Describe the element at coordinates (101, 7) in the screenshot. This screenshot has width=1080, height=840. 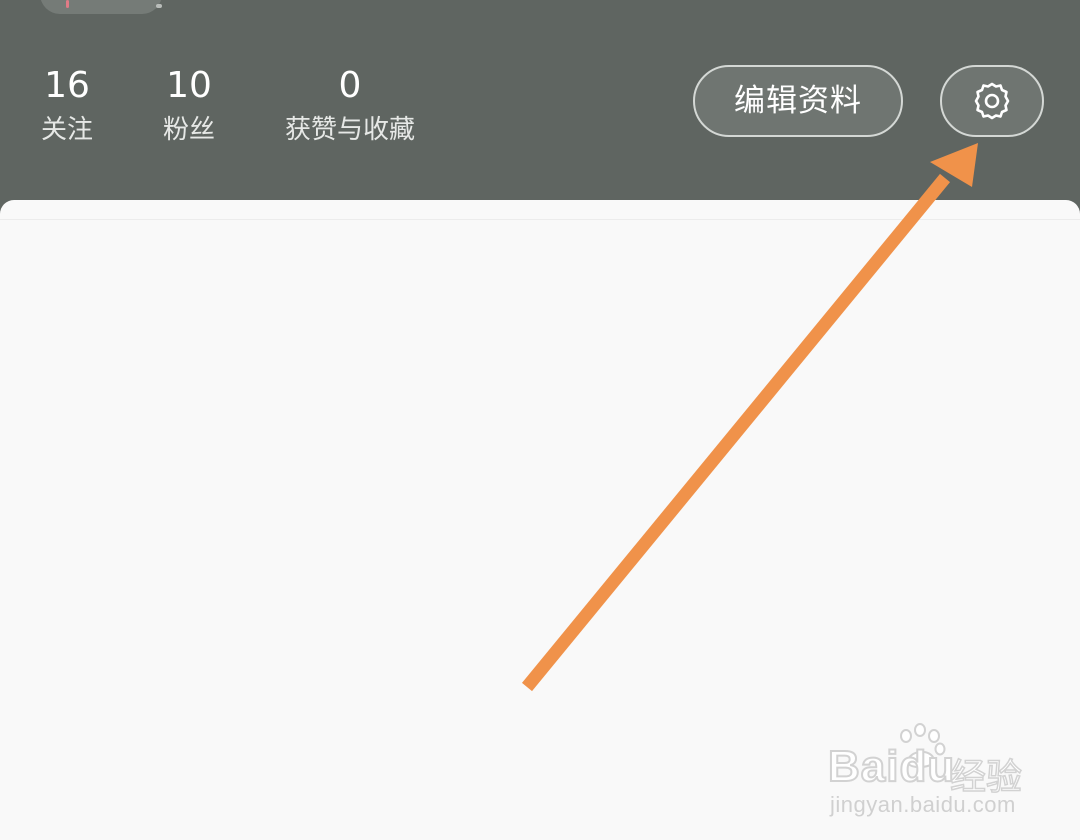
I see `top-badge` at that location.